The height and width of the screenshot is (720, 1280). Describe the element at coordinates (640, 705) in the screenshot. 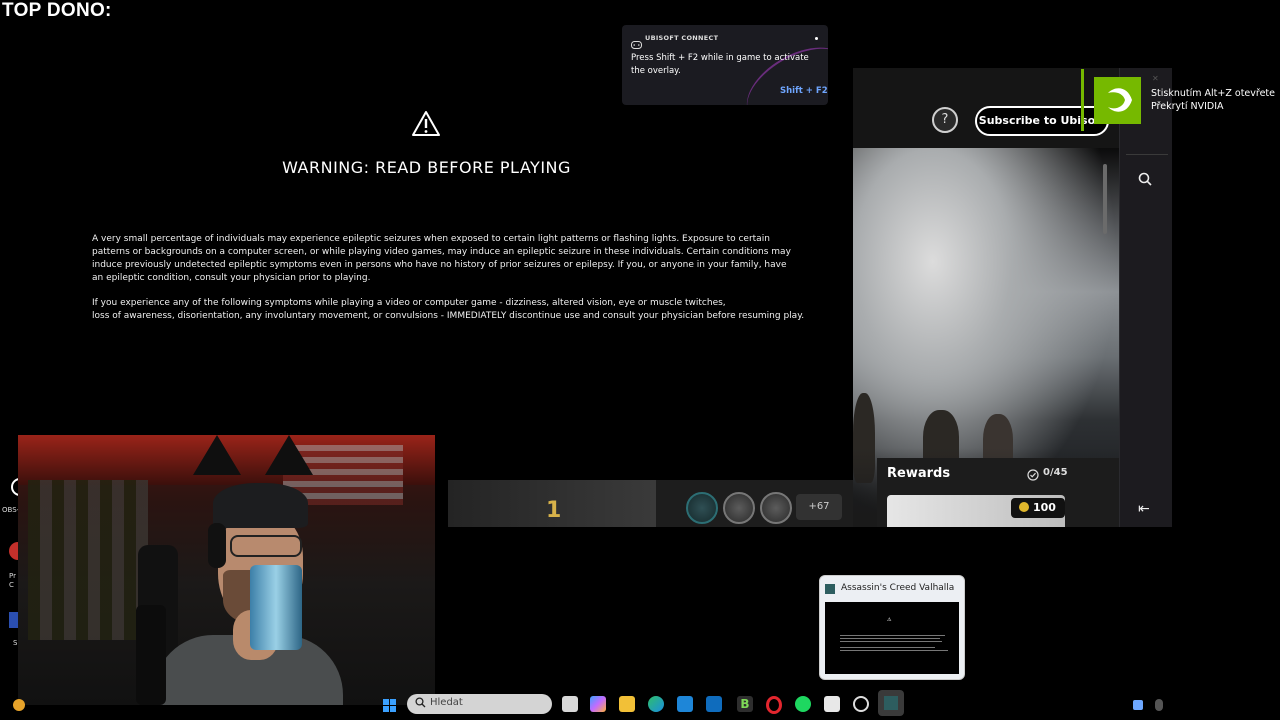

I see `taskbar: Hledat B` at that location.